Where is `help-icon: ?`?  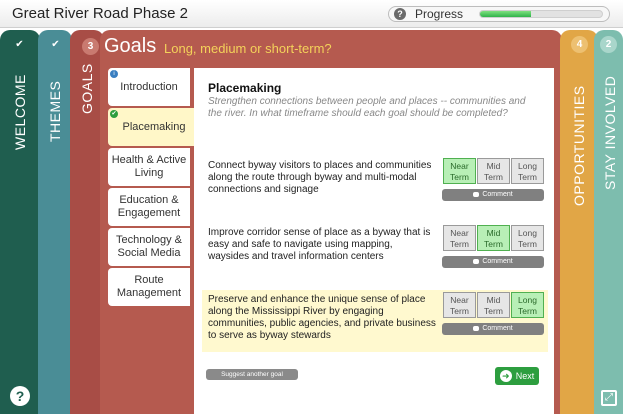 help-icon: ? is located at coordinates (20, 396).